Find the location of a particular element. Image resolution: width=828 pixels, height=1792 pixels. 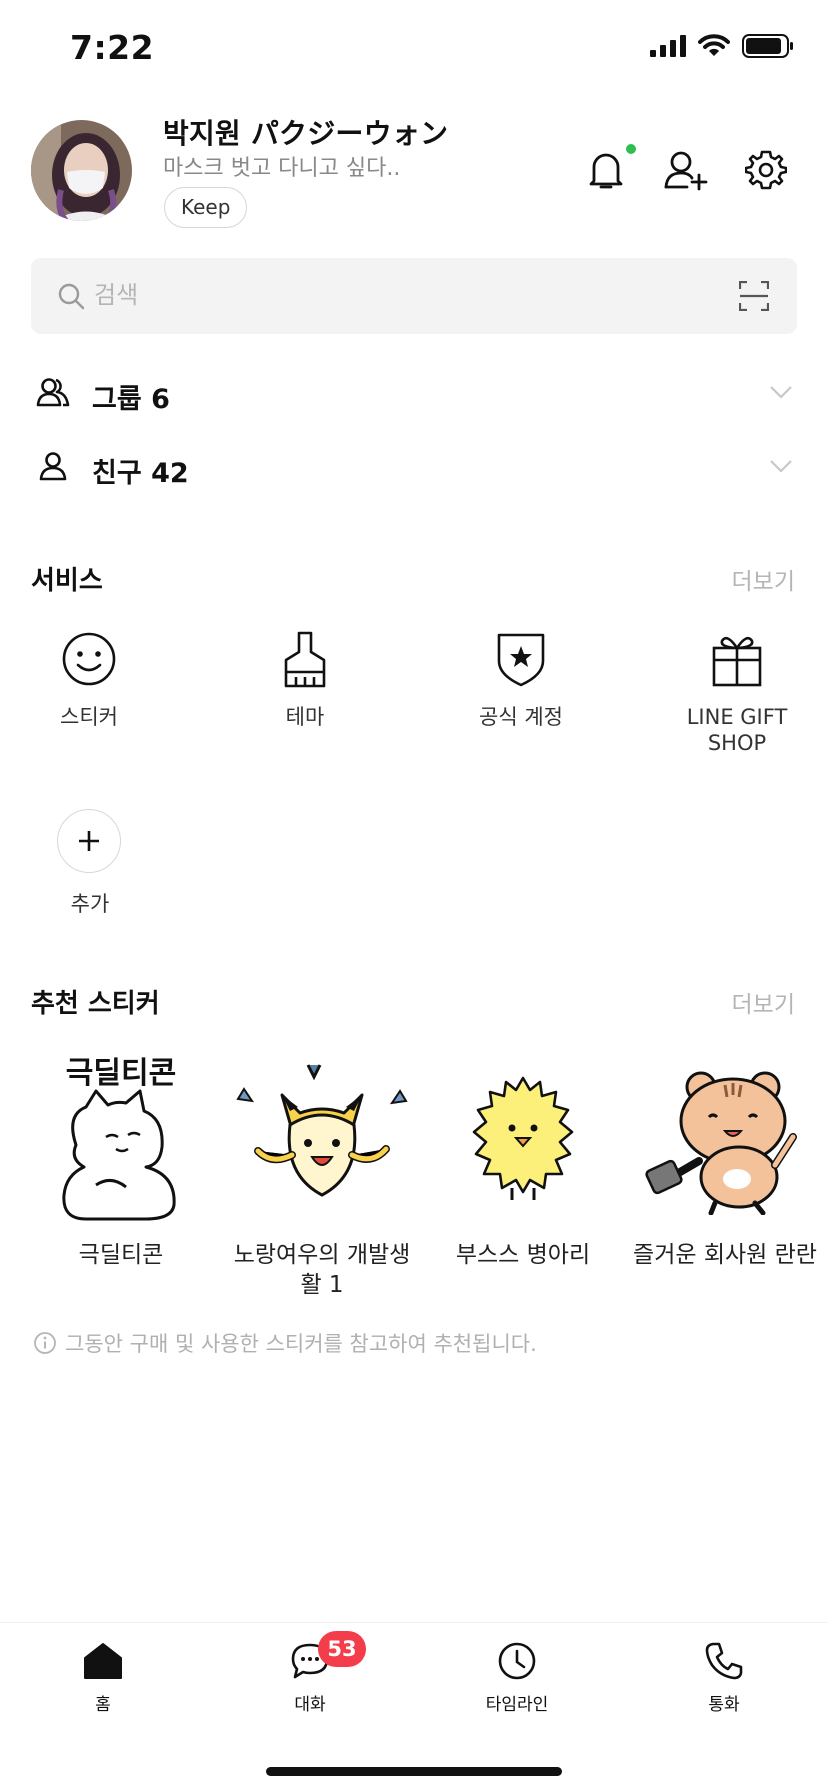

sticker-art-text: 극딜티콘 is located at coordinates (121, 1073).